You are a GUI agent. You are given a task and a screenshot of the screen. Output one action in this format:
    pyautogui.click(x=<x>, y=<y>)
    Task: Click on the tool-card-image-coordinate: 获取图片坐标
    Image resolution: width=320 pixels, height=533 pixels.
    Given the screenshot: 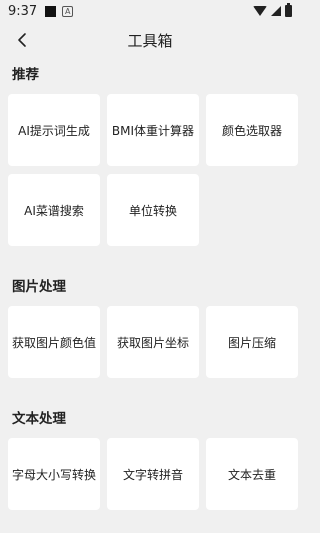 What is the action you would take?
    pyautogui.click(x=153, y=342)
    